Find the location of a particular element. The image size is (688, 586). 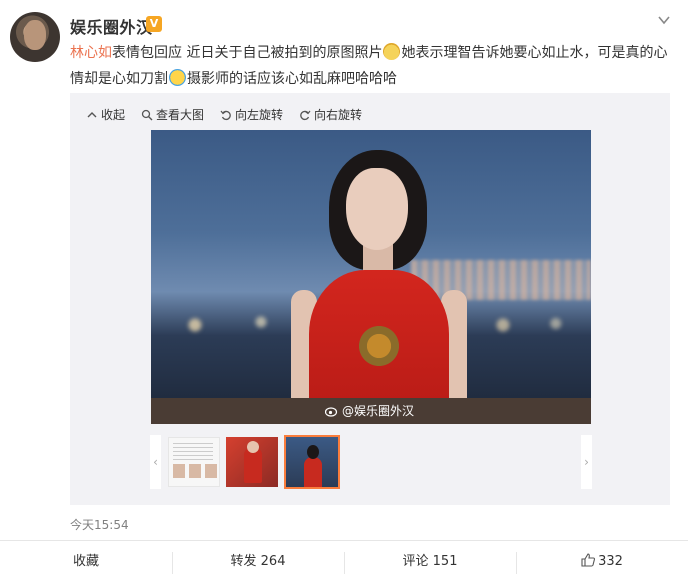

favorite-label: 收藏 is located at coordinates (85, 561).